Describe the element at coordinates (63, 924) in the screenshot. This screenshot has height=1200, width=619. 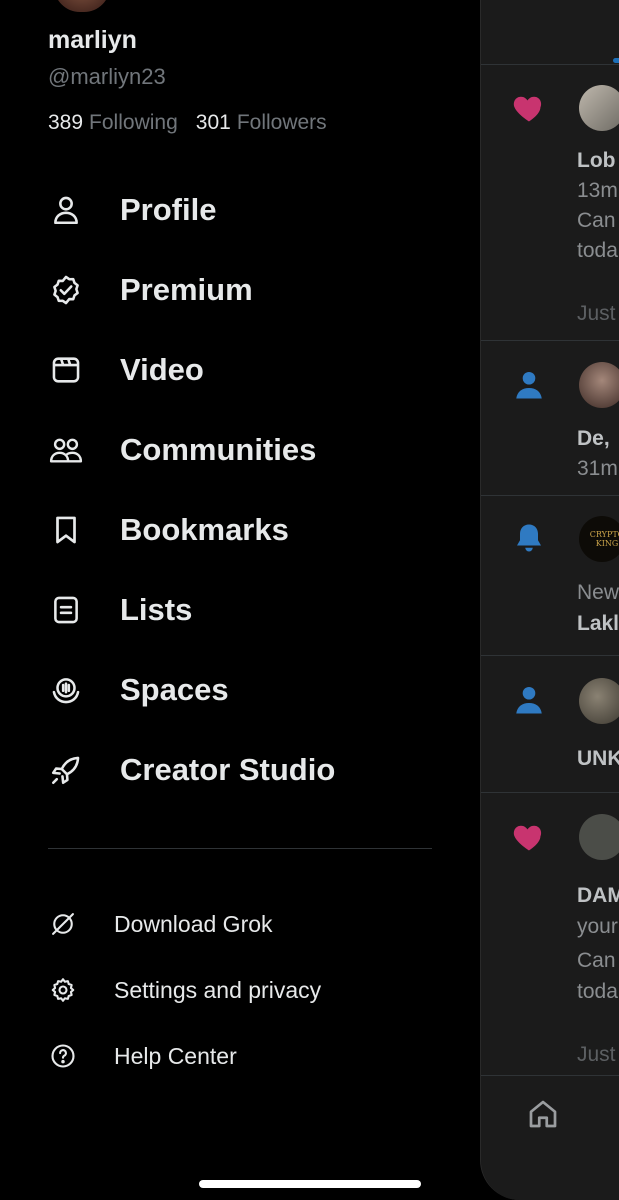
I see `grok-icon` at that location.